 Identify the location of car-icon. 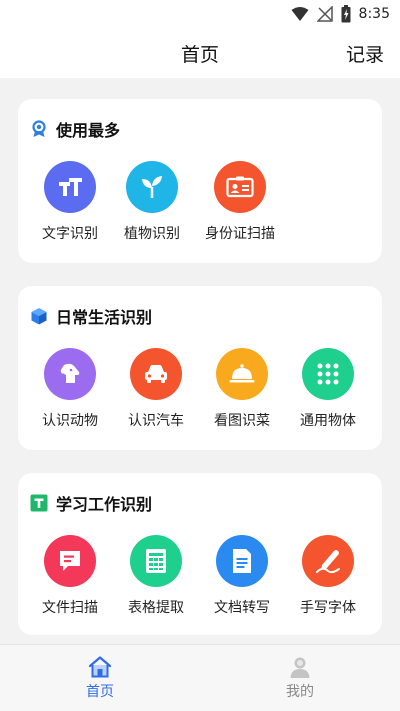
(156, 374).